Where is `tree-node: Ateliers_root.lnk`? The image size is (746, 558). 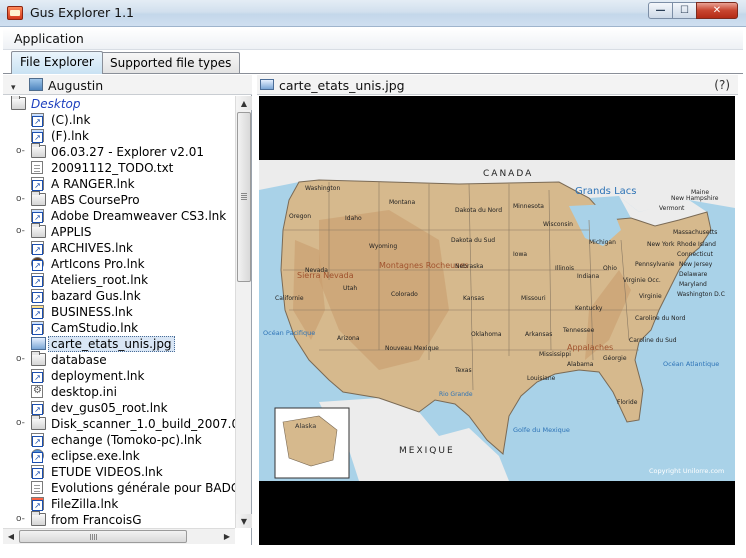 tree-node: Ateliers_root.lnk is located at coordinates (119, 280).